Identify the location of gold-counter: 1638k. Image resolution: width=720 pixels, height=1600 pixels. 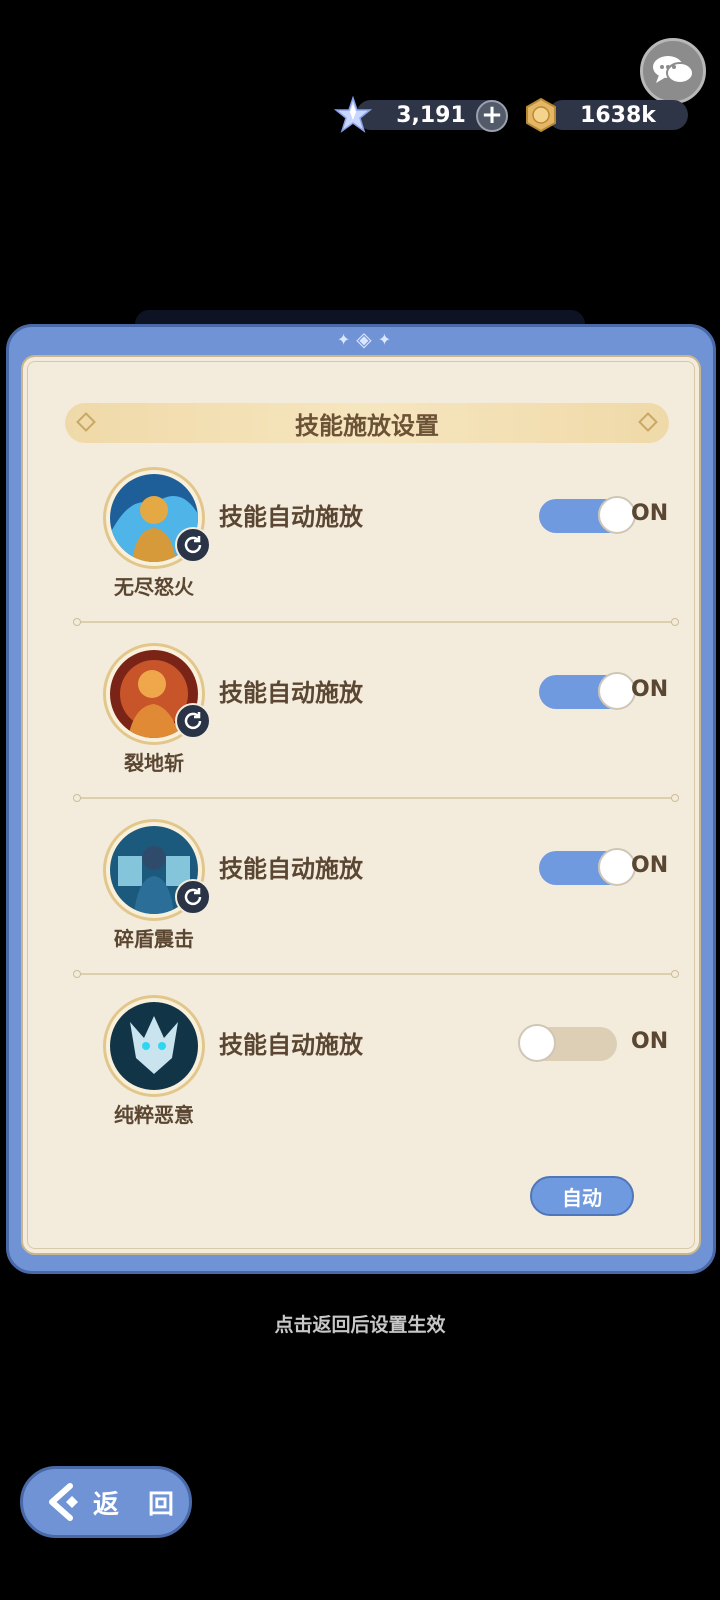
(618, 115).